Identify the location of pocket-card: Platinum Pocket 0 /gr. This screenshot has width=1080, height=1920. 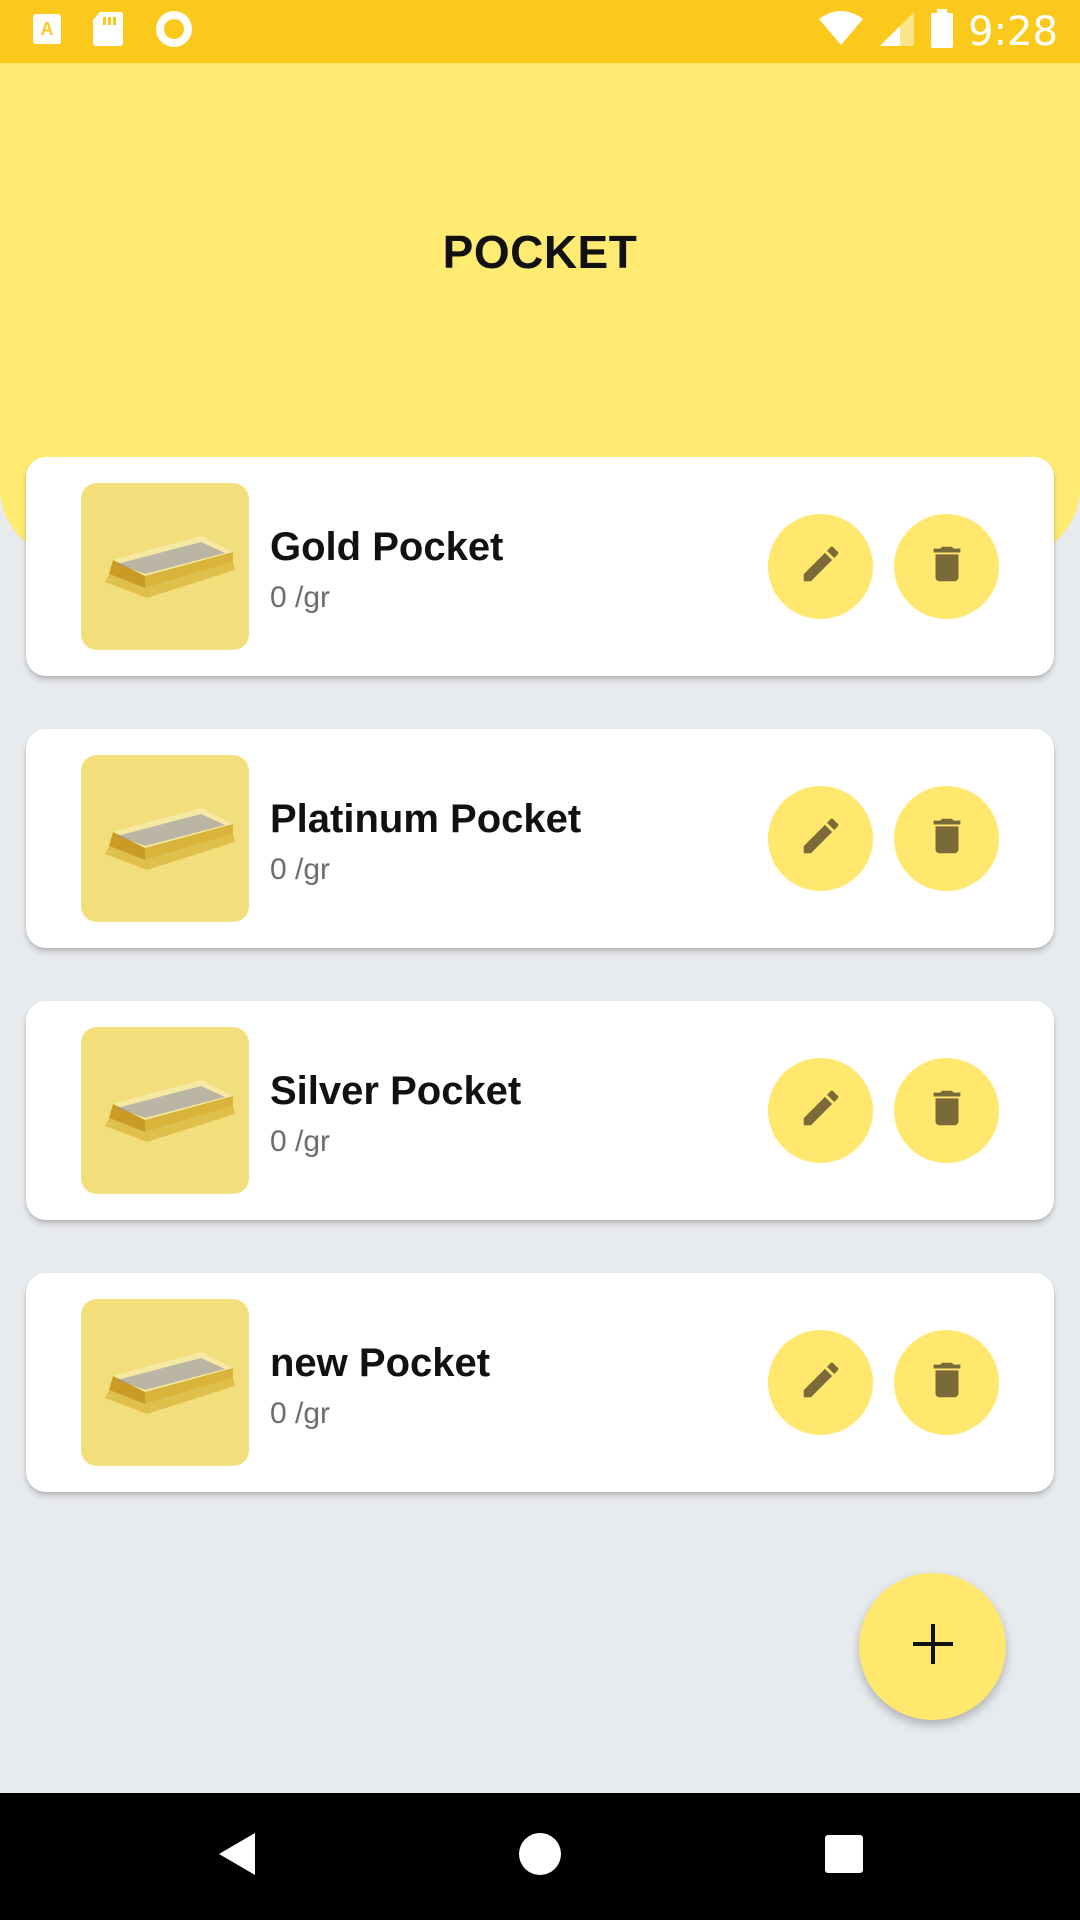
(540, 838).